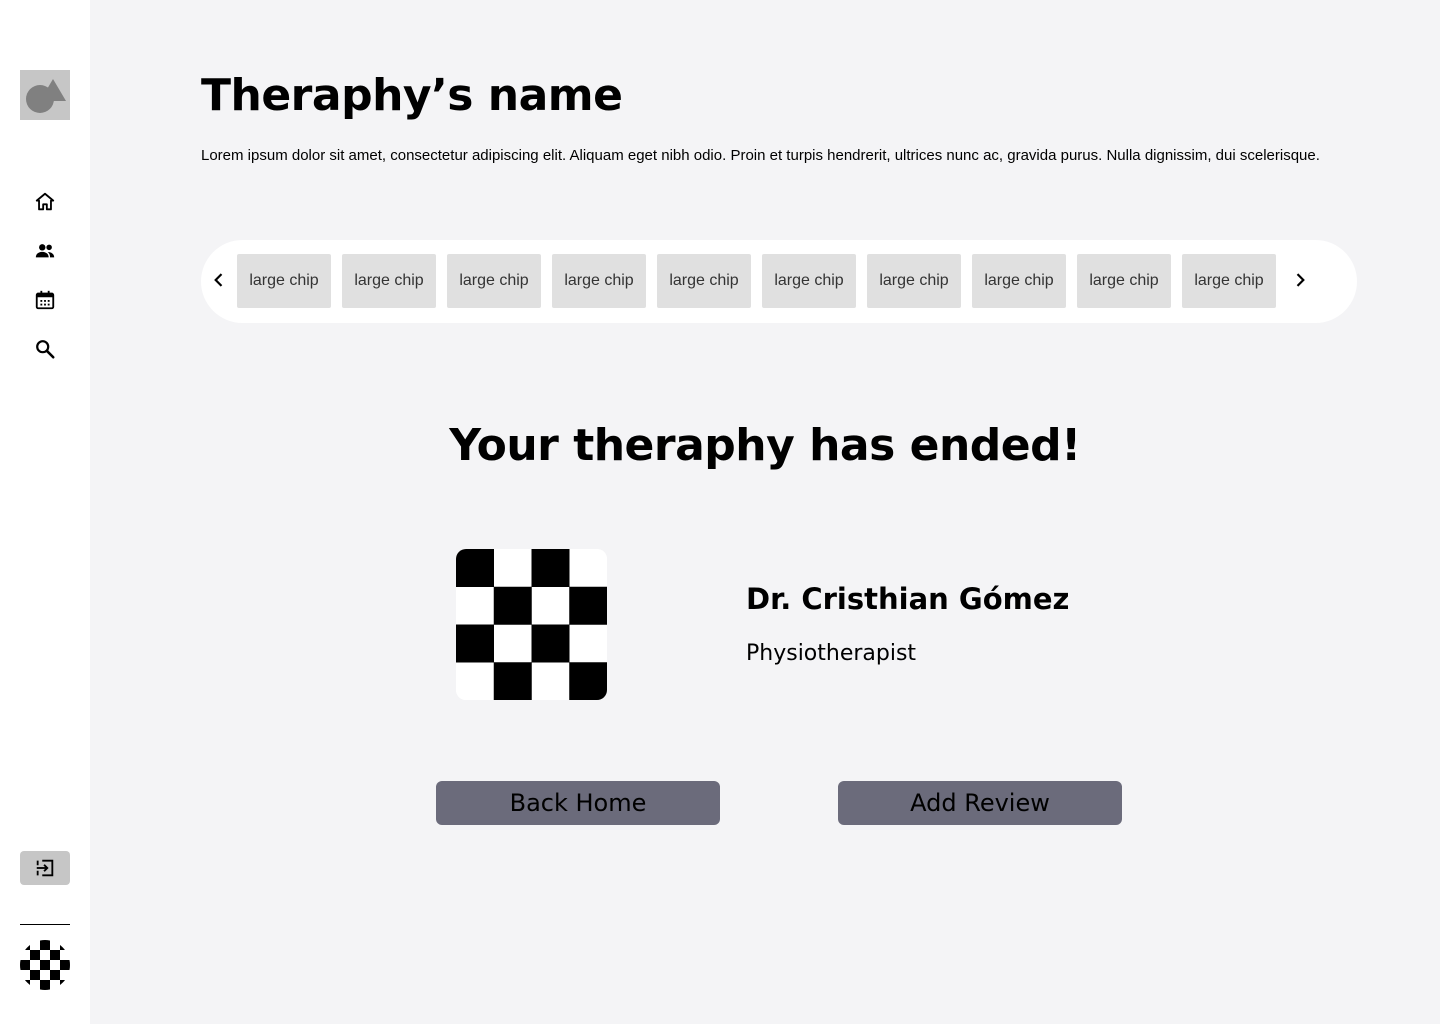 This screenshot has height=1024, width=1440. I want to click on back-home-button: Back Home, so click(578, 803).